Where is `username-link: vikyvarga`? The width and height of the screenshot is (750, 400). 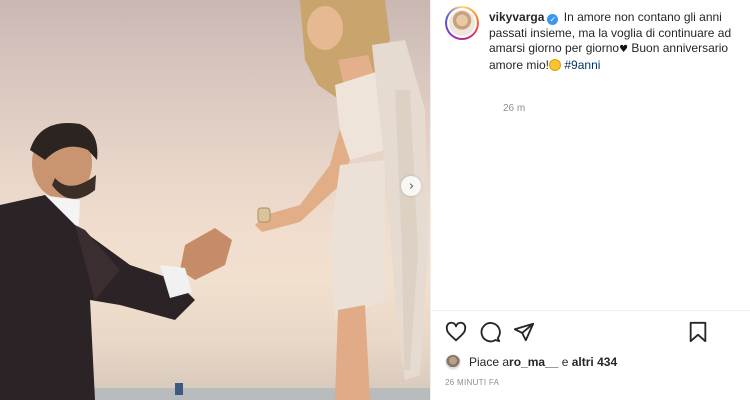
username-link: vikyvarga is located at coordinates (516, 17).